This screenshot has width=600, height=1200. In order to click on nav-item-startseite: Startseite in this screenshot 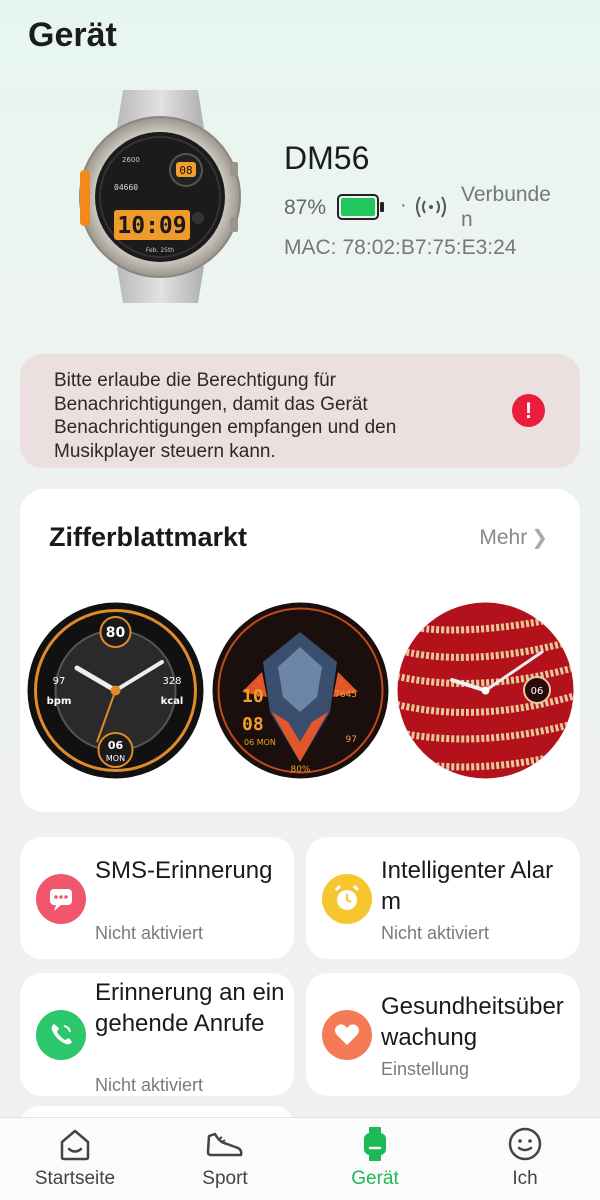, I will do `click(75, 1159)`.